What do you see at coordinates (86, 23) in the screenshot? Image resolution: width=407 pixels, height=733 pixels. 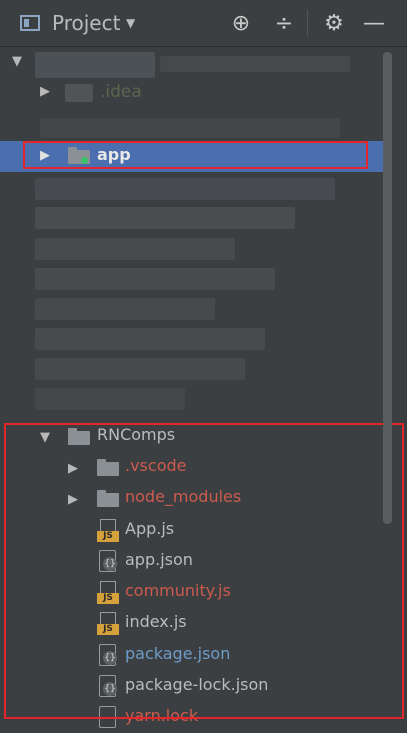 I see `project-view-title: Project` at bounding box center [86, 23].